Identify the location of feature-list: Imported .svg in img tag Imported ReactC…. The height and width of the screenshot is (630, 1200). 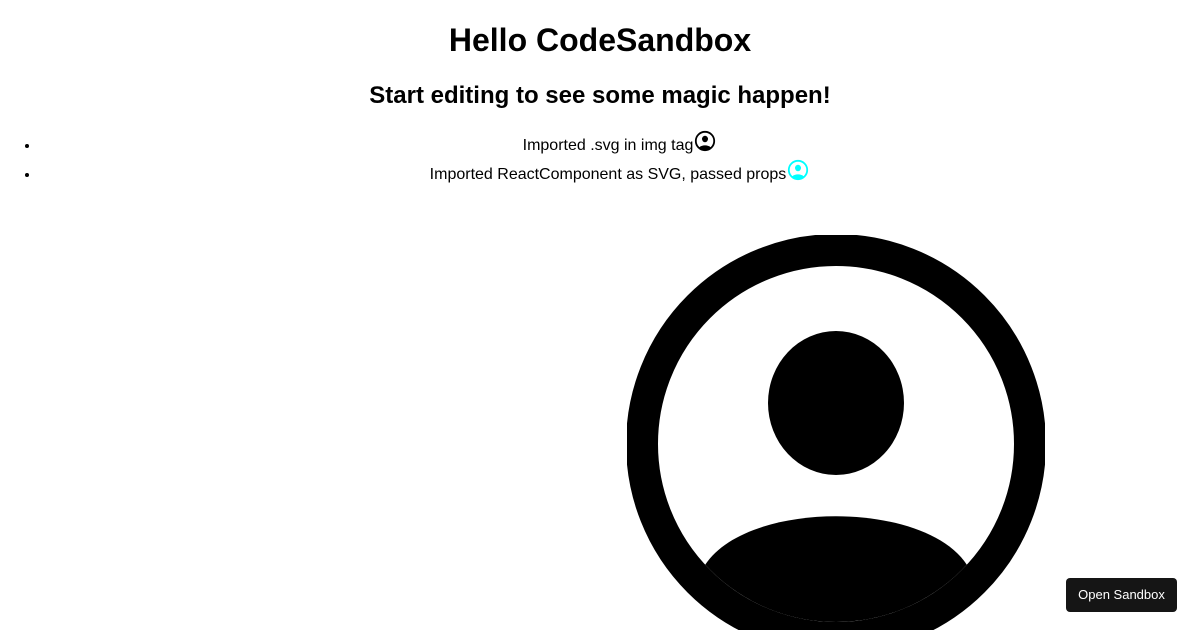
(600, 159).